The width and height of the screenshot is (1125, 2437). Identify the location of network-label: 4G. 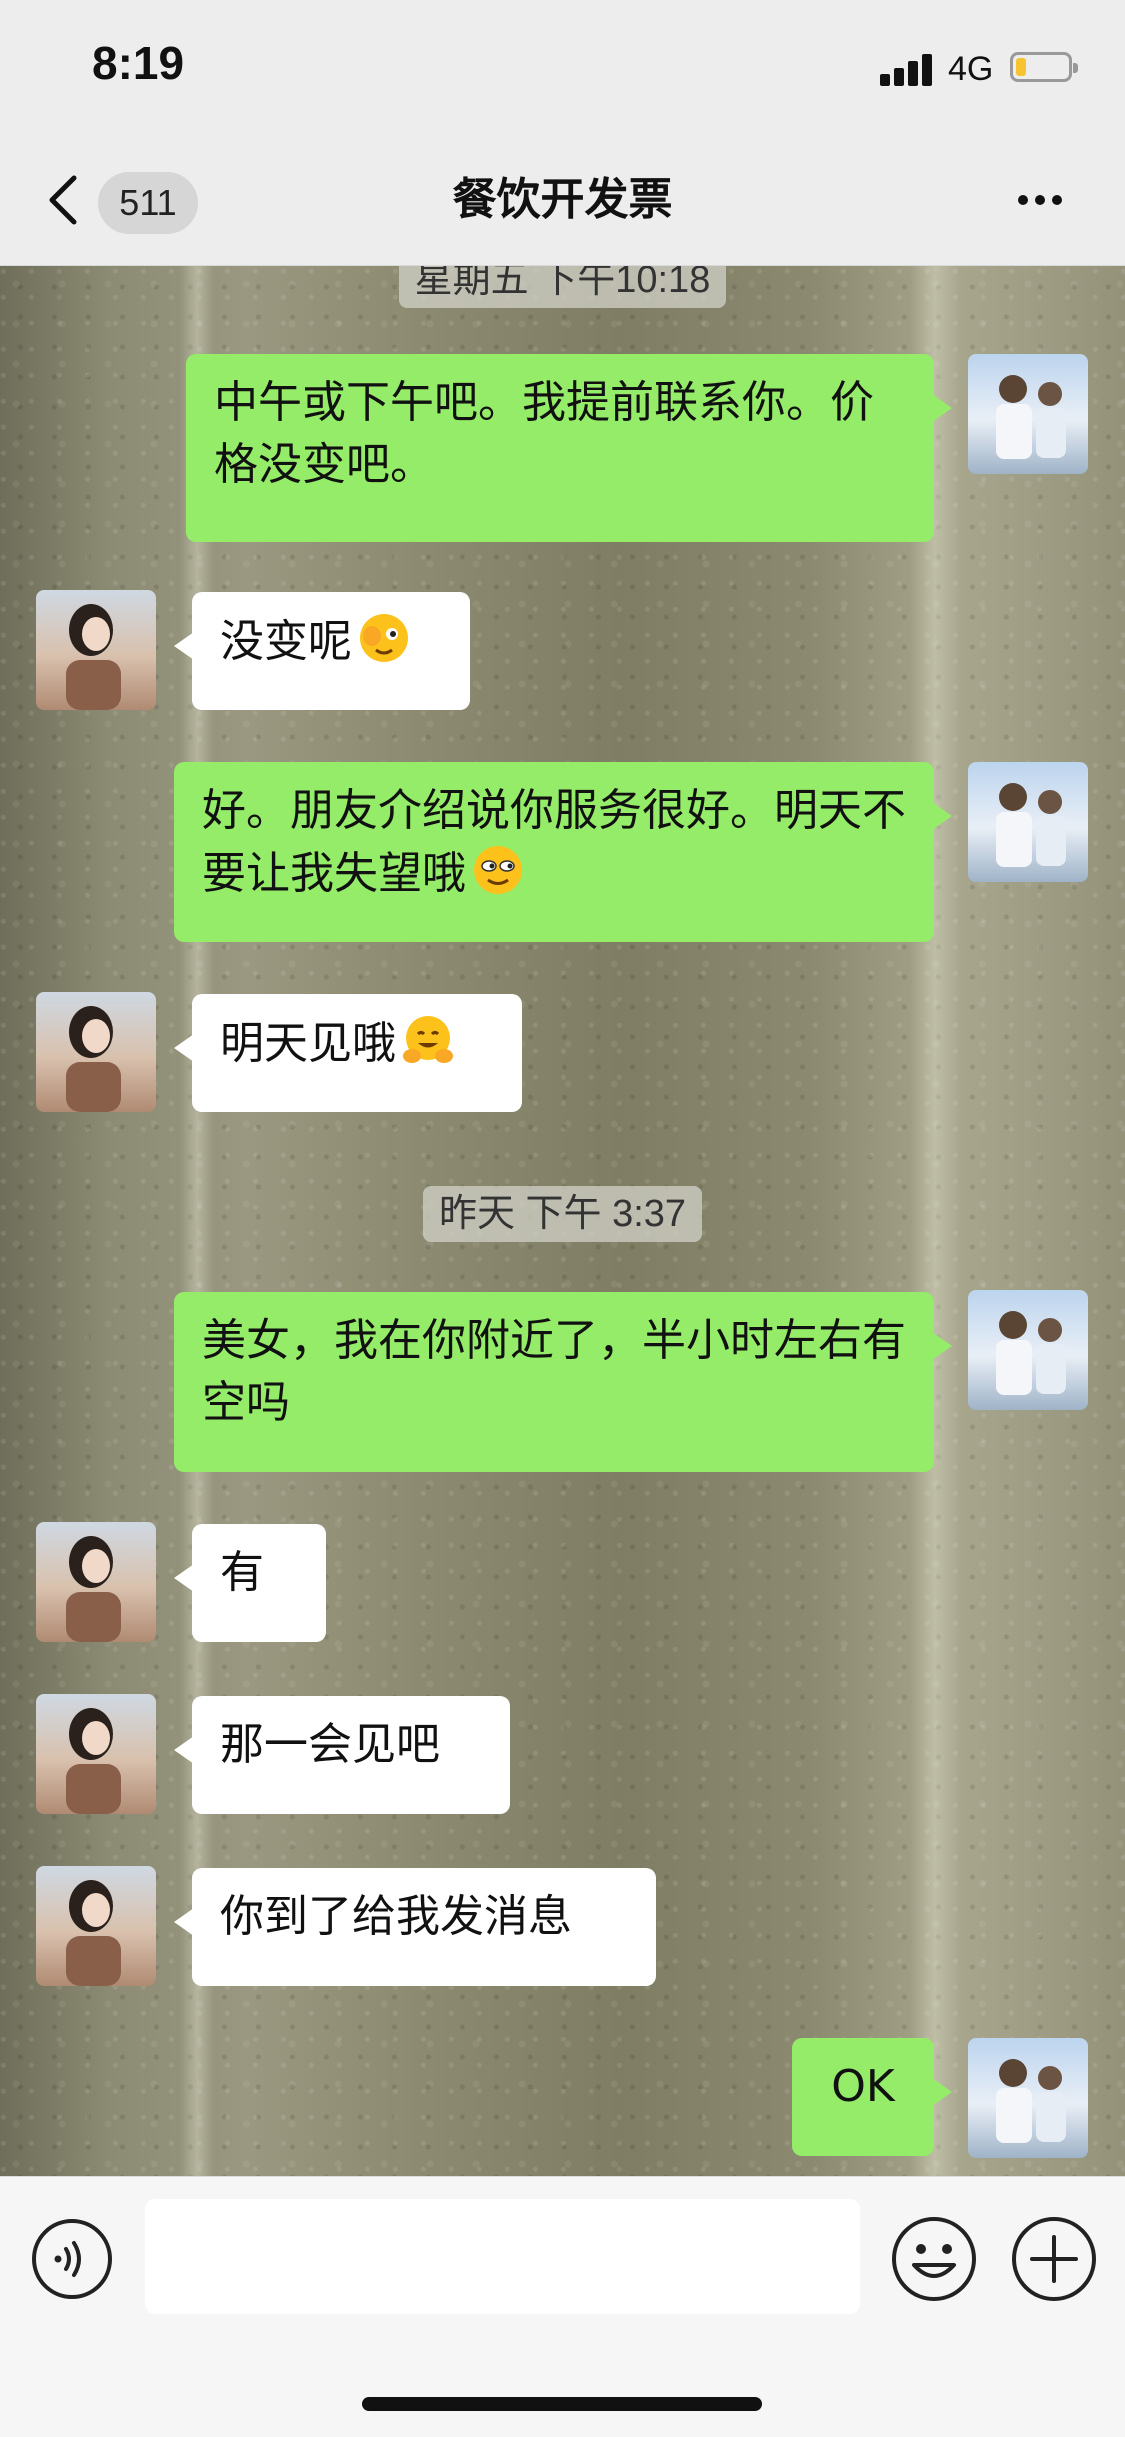
(971, 69).